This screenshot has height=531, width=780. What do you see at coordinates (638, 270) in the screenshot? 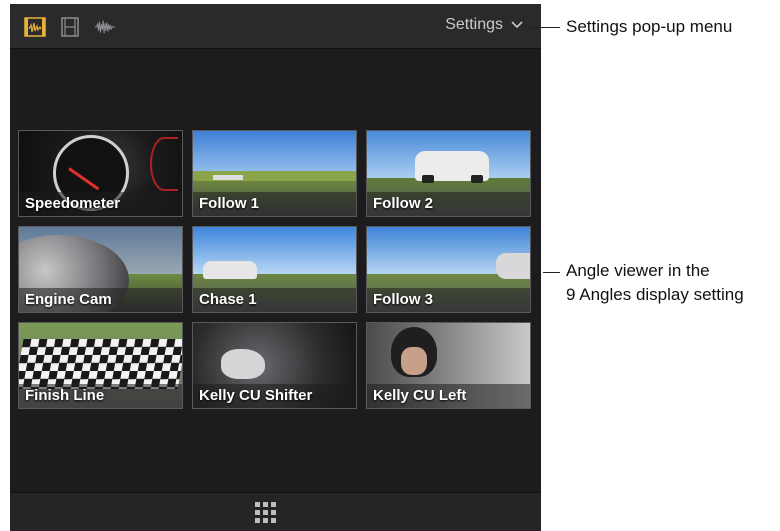
I see `callout-angle-viewer-line1: Angle viewer in the` at bounding box center [638, 270].